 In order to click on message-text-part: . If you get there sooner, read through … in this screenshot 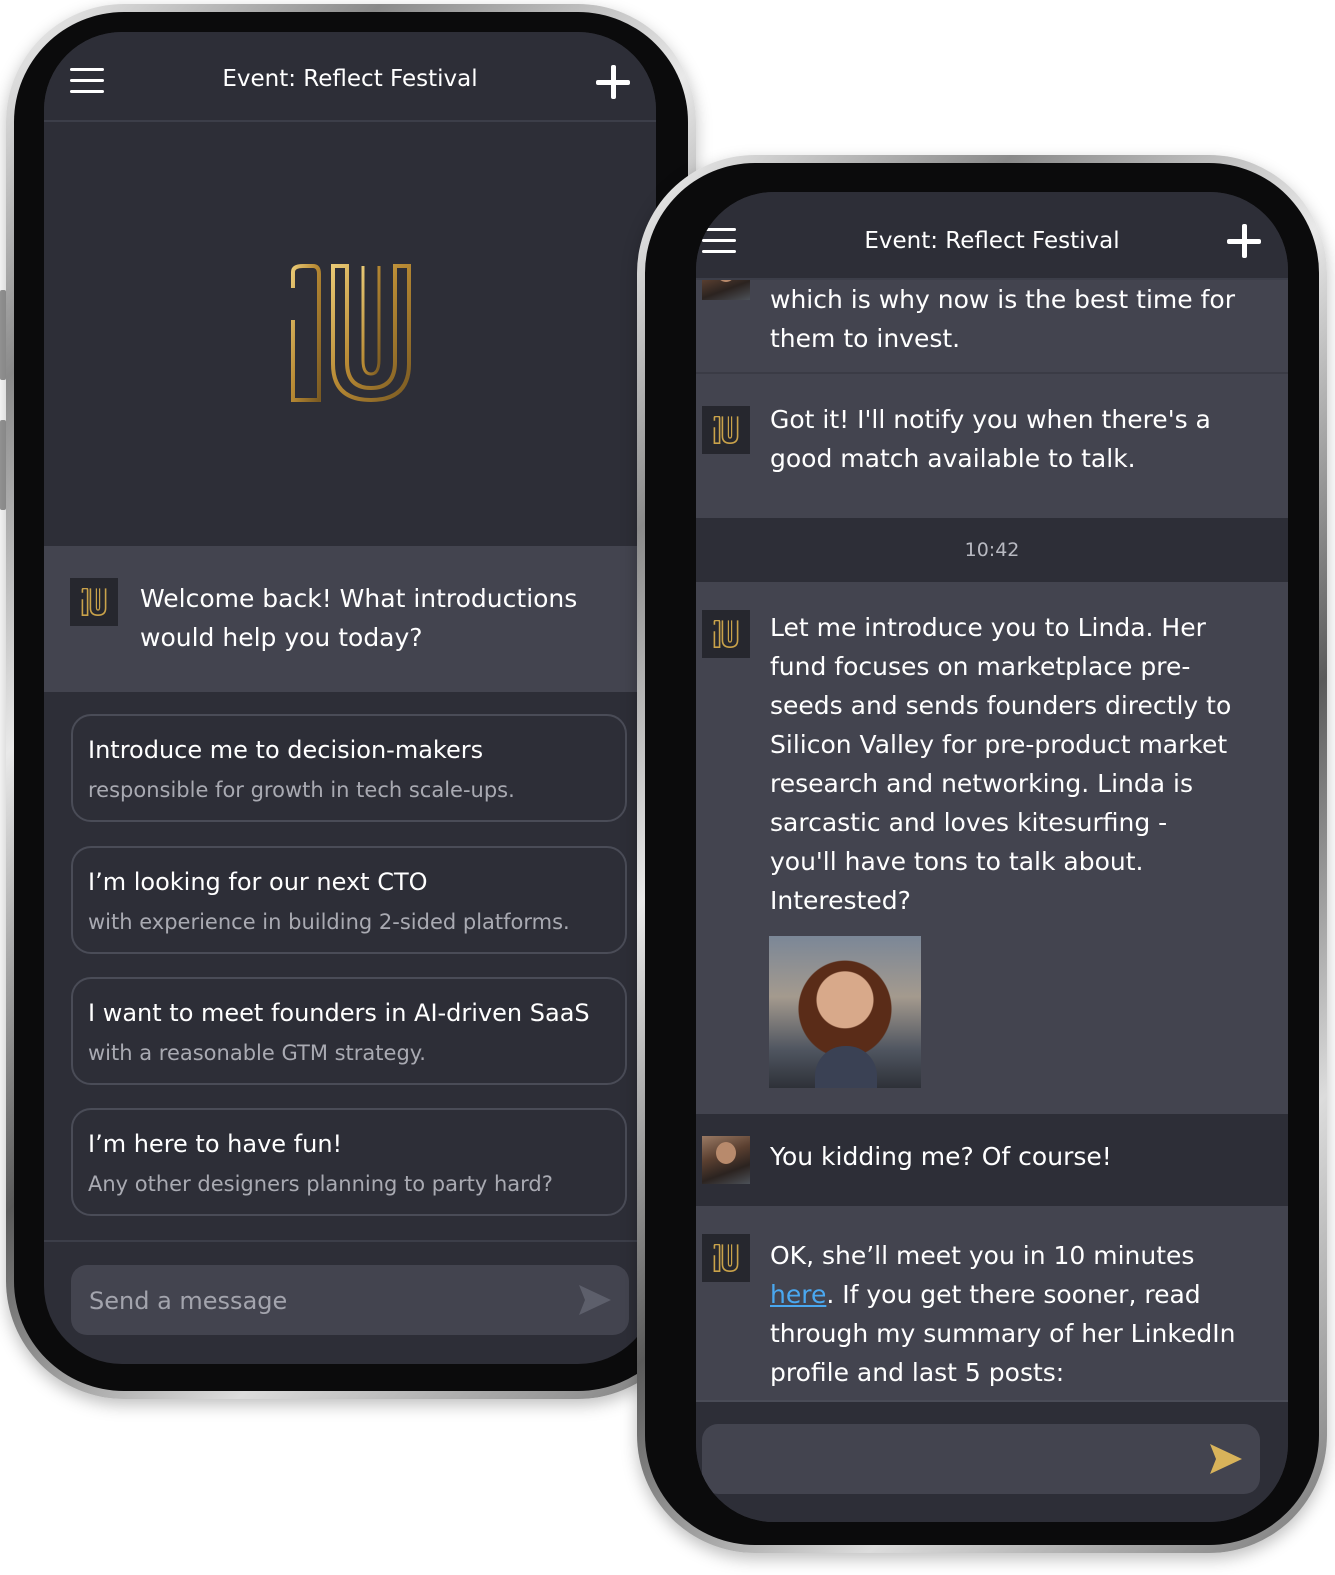, I will do `click(1003, 1333)`.